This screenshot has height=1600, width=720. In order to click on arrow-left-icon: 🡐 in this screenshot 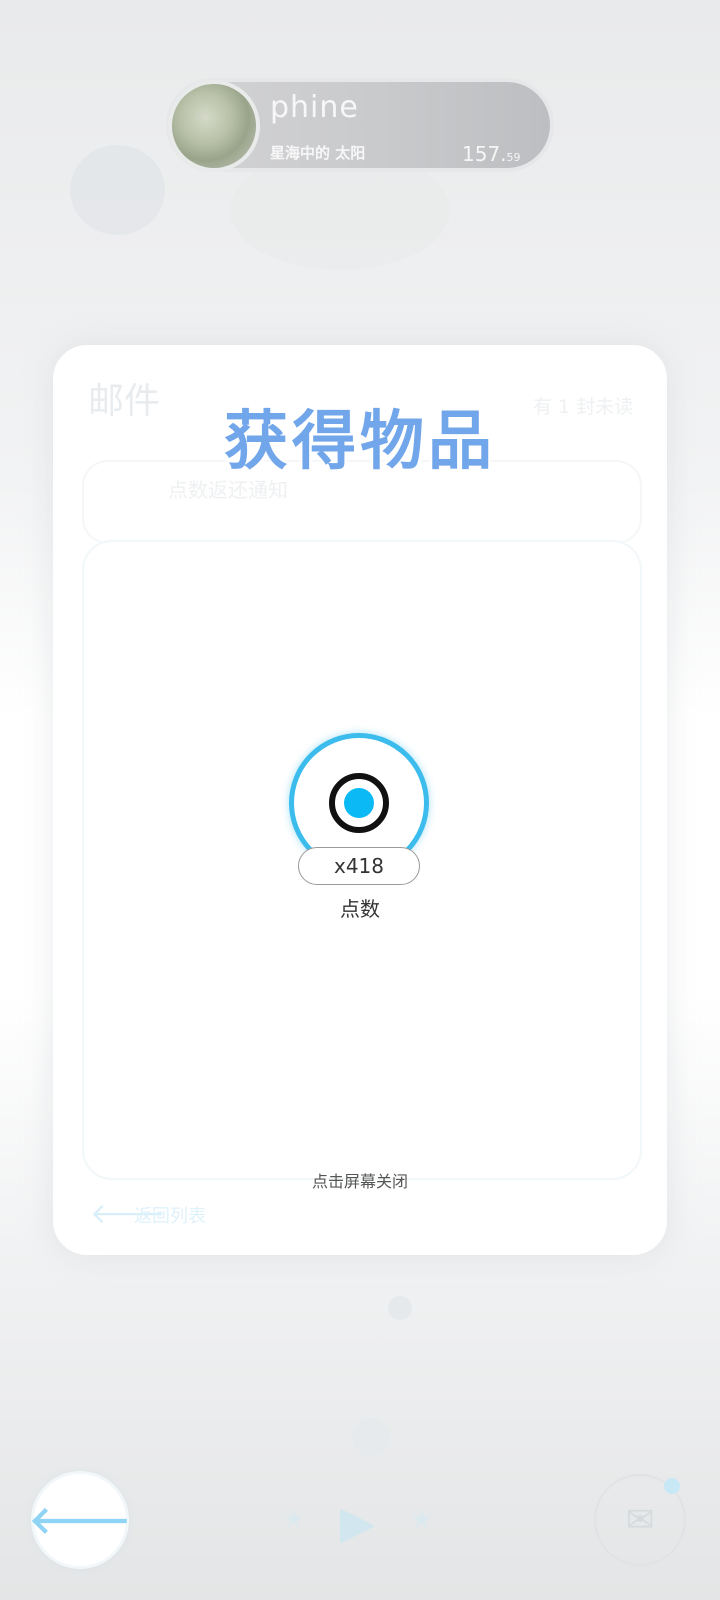, I will do `click(80, 1520)`.